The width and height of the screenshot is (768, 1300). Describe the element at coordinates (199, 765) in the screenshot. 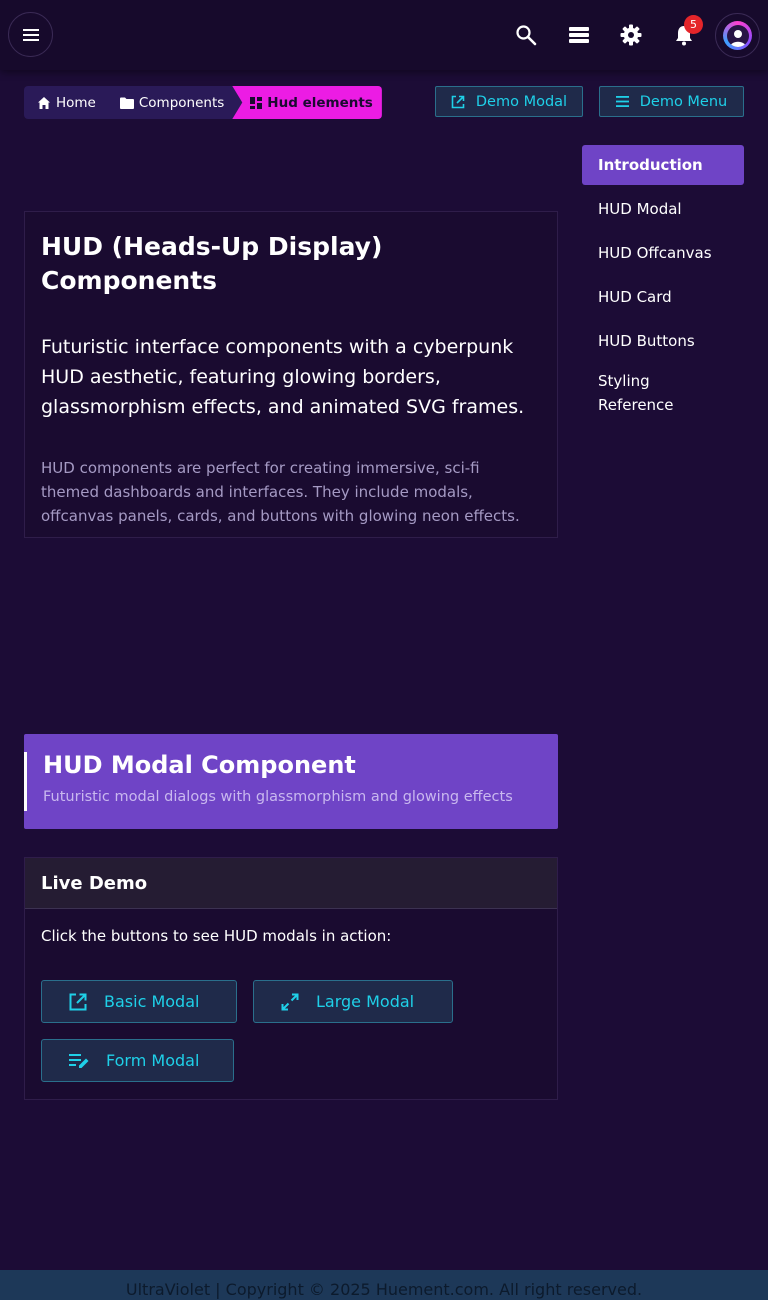

I see `section-title: HUD Modal Component` at that location.